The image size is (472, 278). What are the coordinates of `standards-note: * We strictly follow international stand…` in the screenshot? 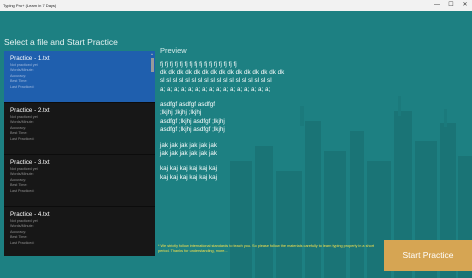 It's located at (266, 248).